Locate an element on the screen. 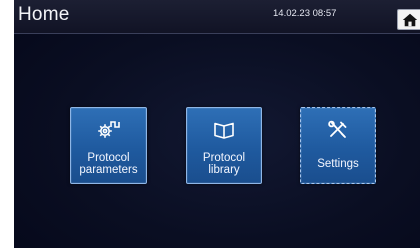  tools-icon is located at coordinates (338, 130).